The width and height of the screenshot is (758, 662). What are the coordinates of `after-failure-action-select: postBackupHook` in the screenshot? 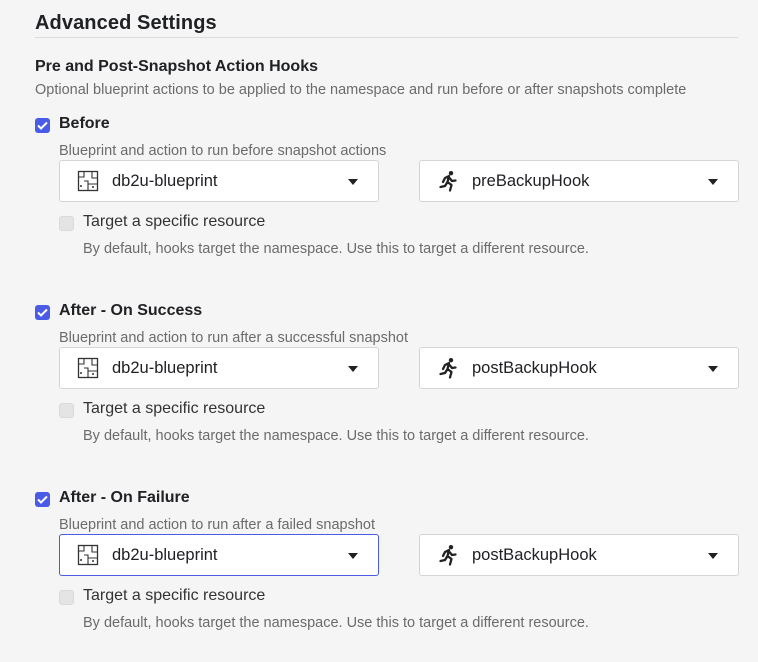 It's located at (579, 555).